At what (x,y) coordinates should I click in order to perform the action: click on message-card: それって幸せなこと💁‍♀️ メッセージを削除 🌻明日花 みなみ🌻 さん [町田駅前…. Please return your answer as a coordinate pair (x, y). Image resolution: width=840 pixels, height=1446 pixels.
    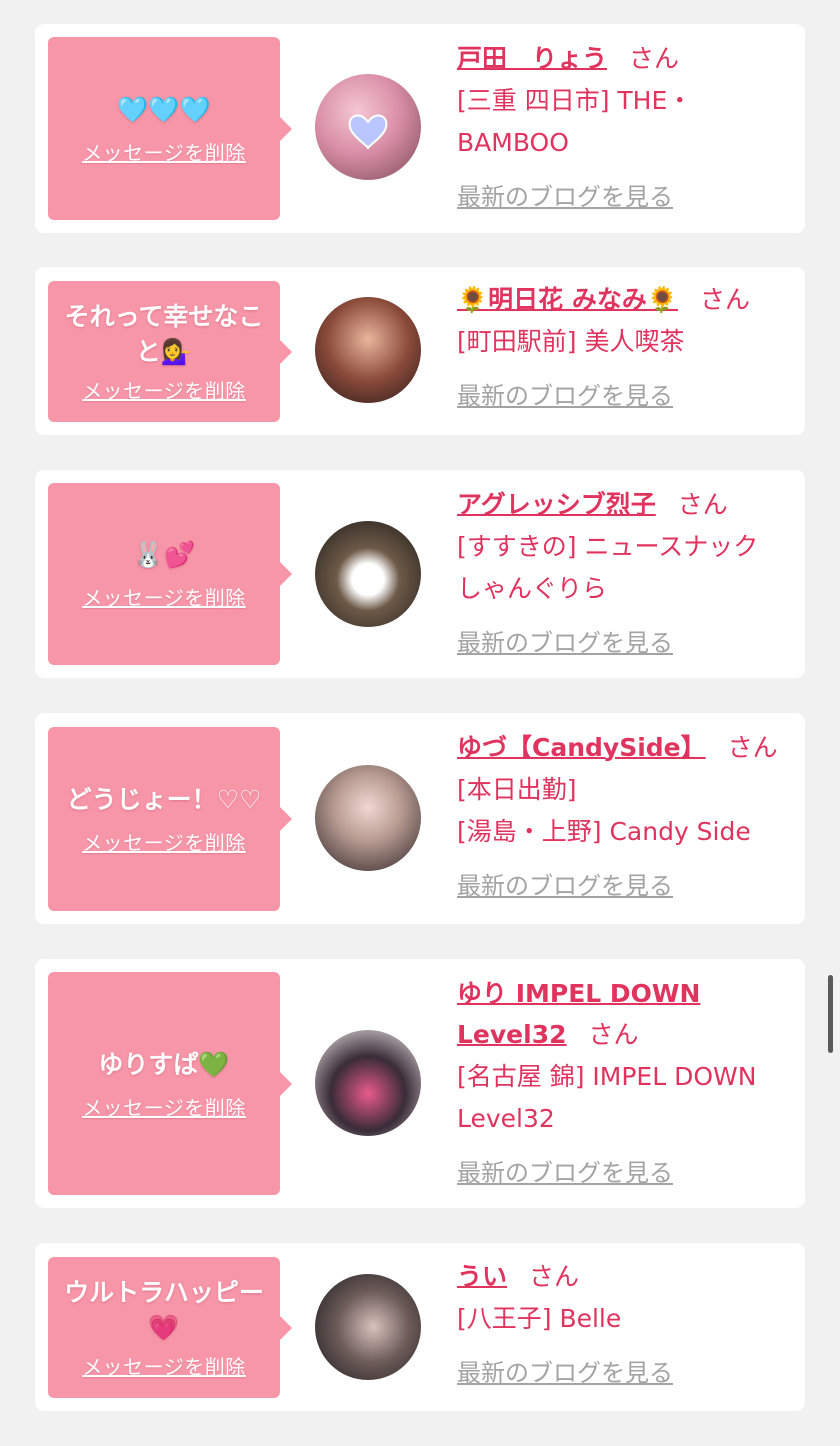
    Looking at the image, I should click on (420, 351).